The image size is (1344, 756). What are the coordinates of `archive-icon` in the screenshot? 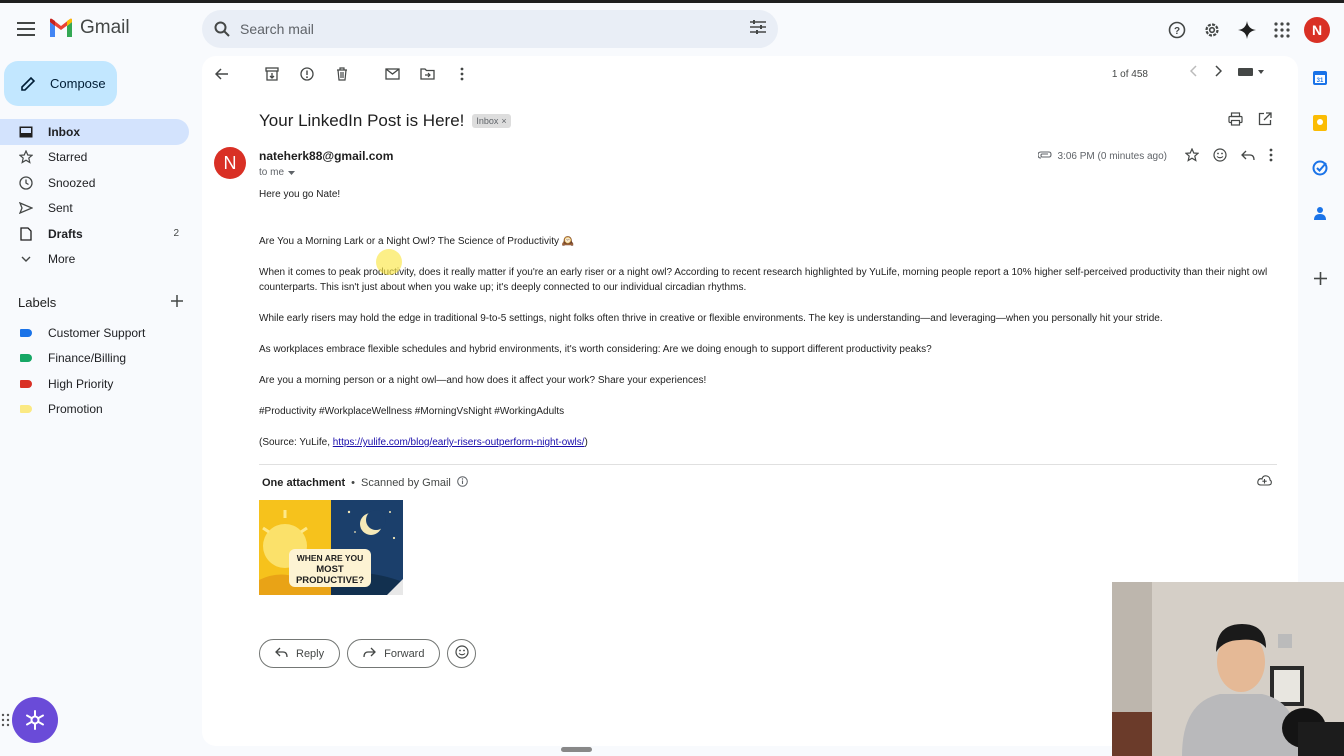 It's located at (272, 74).